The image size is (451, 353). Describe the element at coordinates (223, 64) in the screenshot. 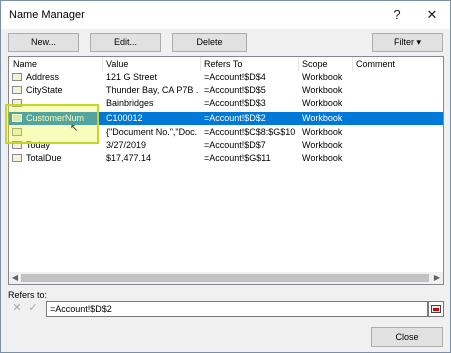

I see `column-header-refers-to: Refers To` at that location.